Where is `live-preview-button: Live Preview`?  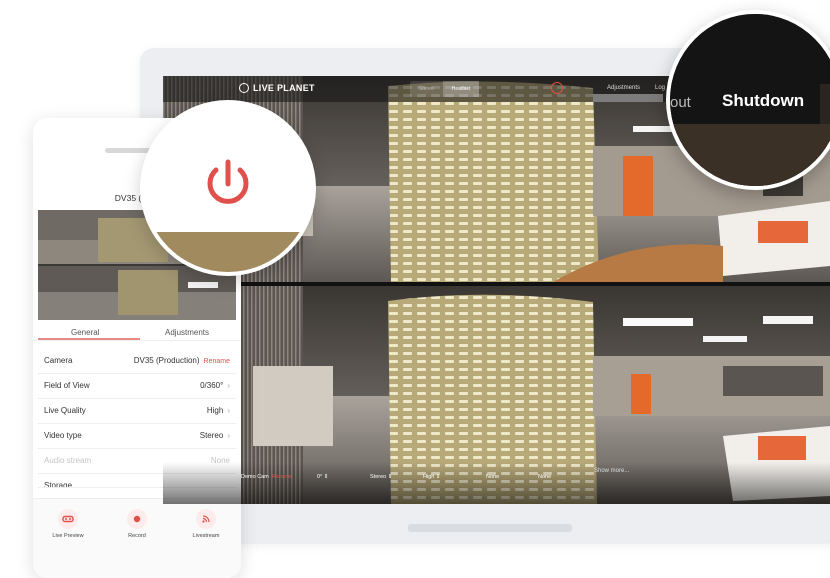
live-preview-button: Live Preview is located at coordinates (68, 524).